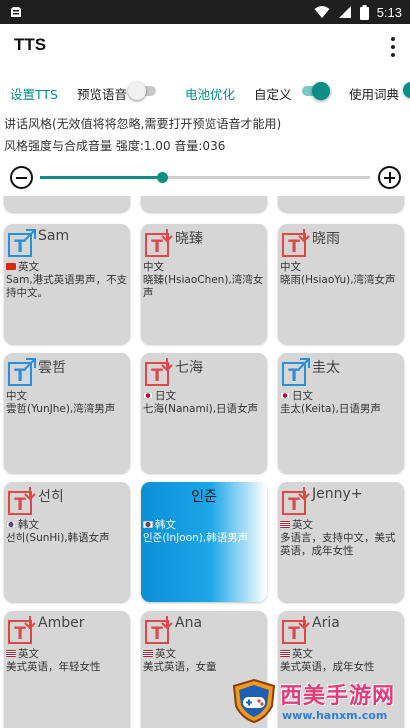 This screenshot has height=728, width=410. I want to click on minus-circle-icon, so click(21, 177).